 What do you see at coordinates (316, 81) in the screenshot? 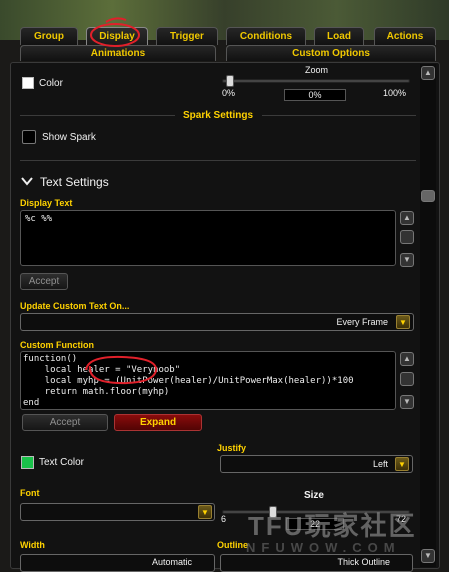
I see `zoom-slider-track` at bounding box center [316, 81].